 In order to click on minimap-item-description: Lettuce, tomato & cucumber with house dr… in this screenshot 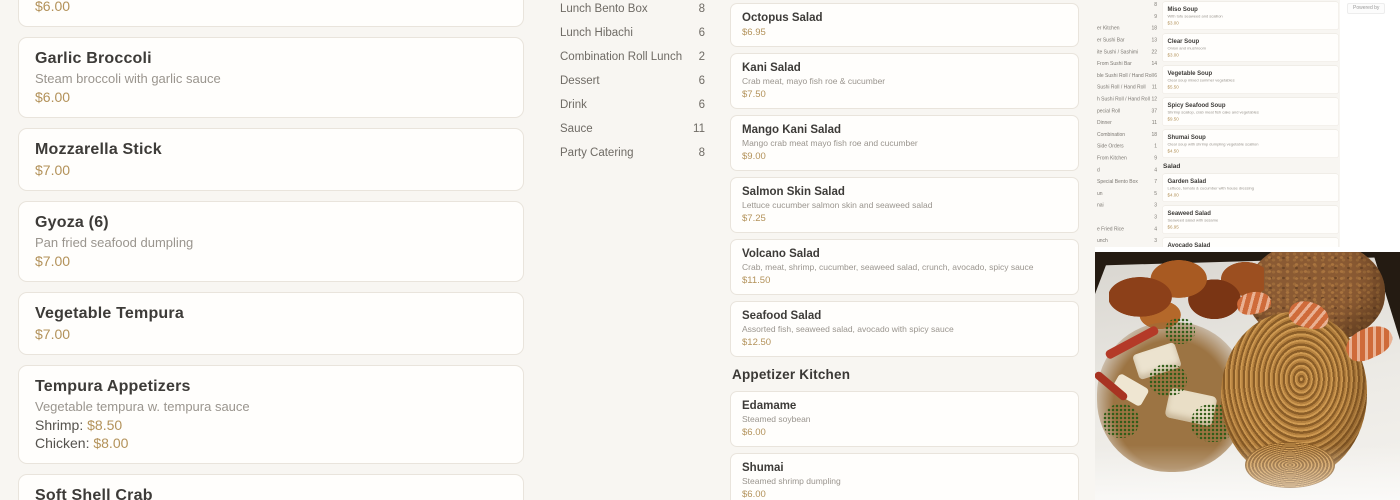, I will do `click(1210, 188)`.